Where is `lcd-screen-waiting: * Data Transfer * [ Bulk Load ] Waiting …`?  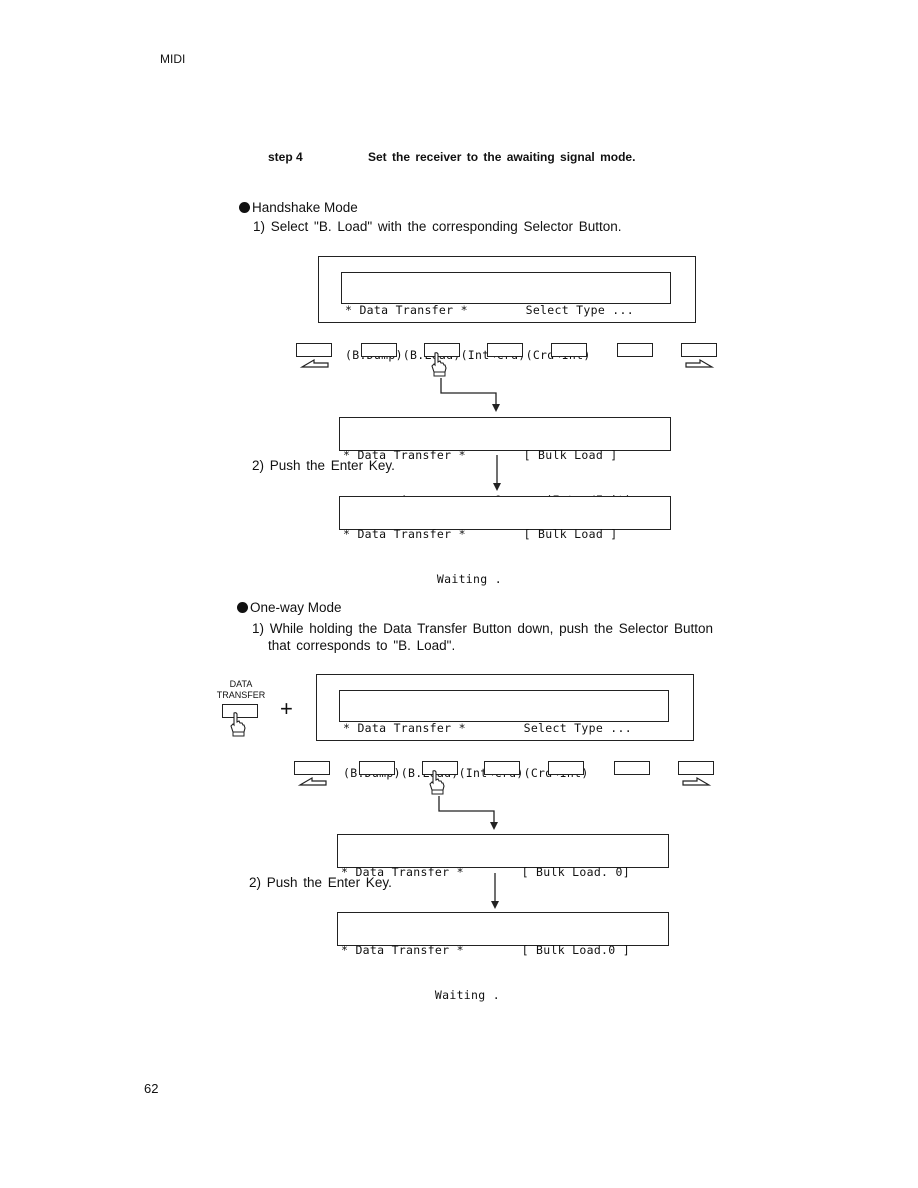
lcd-screen-waiting: * Data Transfer * [ Bulk Load ] Waiting … is located at coordinates (505, 541).